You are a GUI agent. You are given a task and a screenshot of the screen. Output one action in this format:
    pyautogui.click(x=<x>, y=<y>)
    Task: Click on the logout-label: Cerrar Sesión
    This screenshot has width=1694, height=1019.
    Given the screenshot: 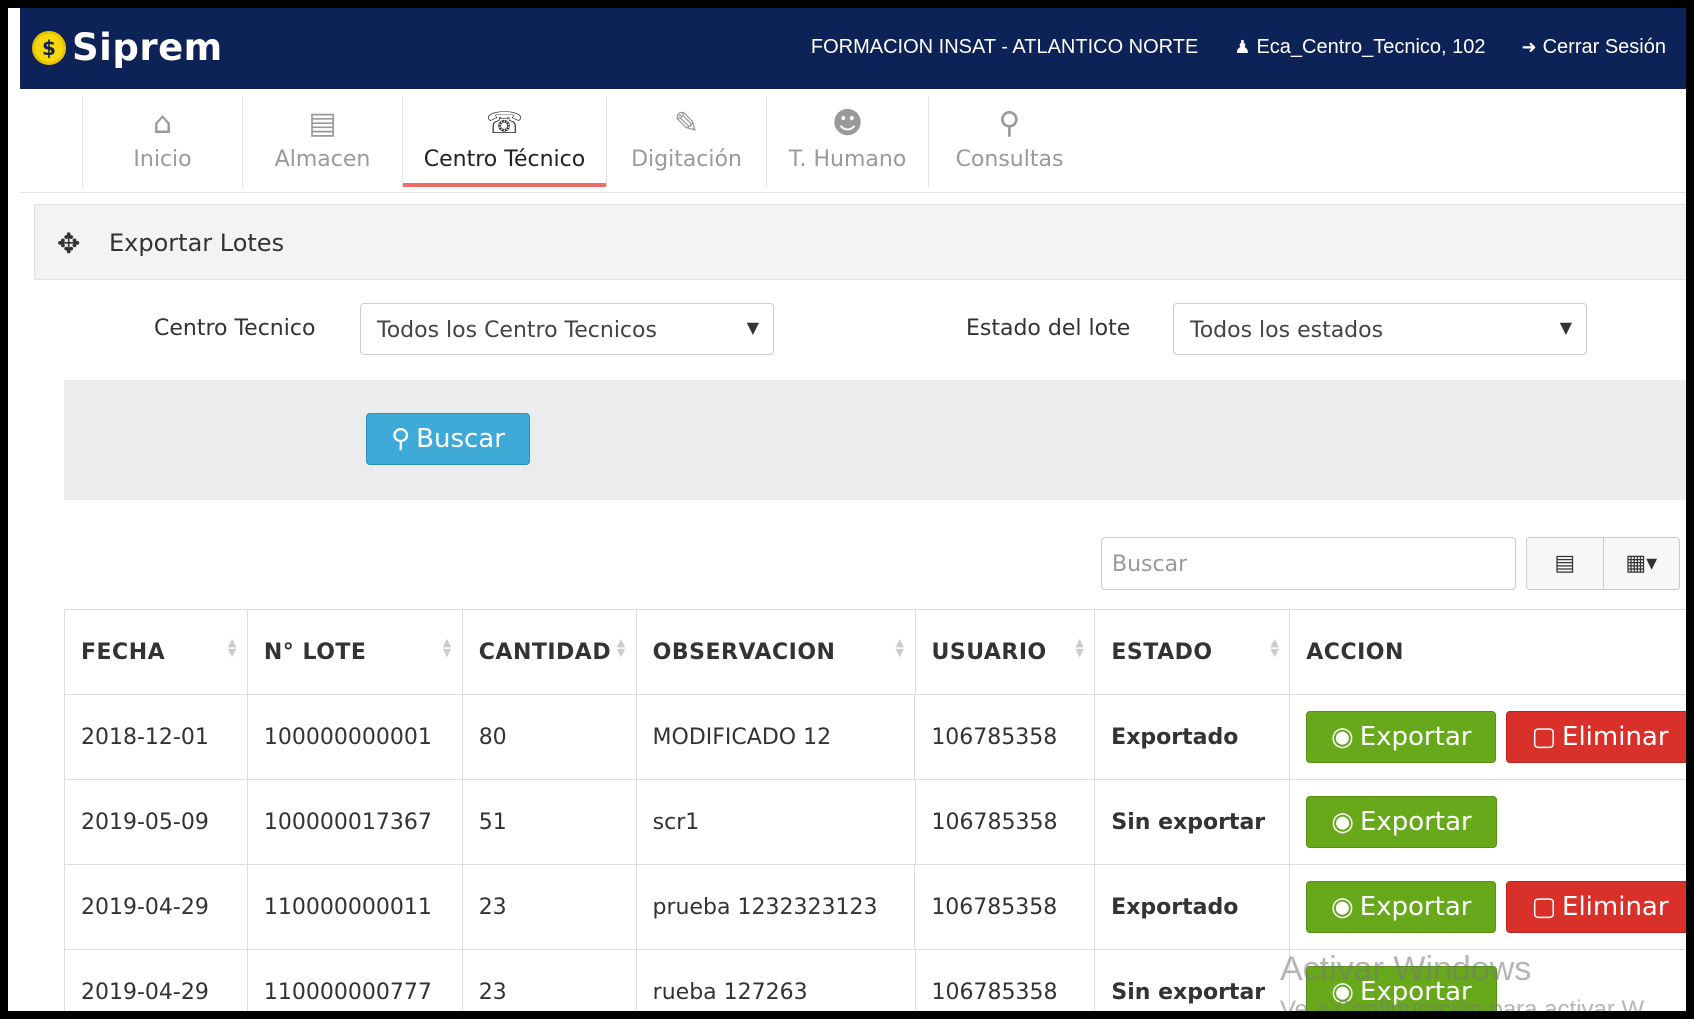 What is the action you would take?
    pyautogui.click(x=1604, y=47)
    